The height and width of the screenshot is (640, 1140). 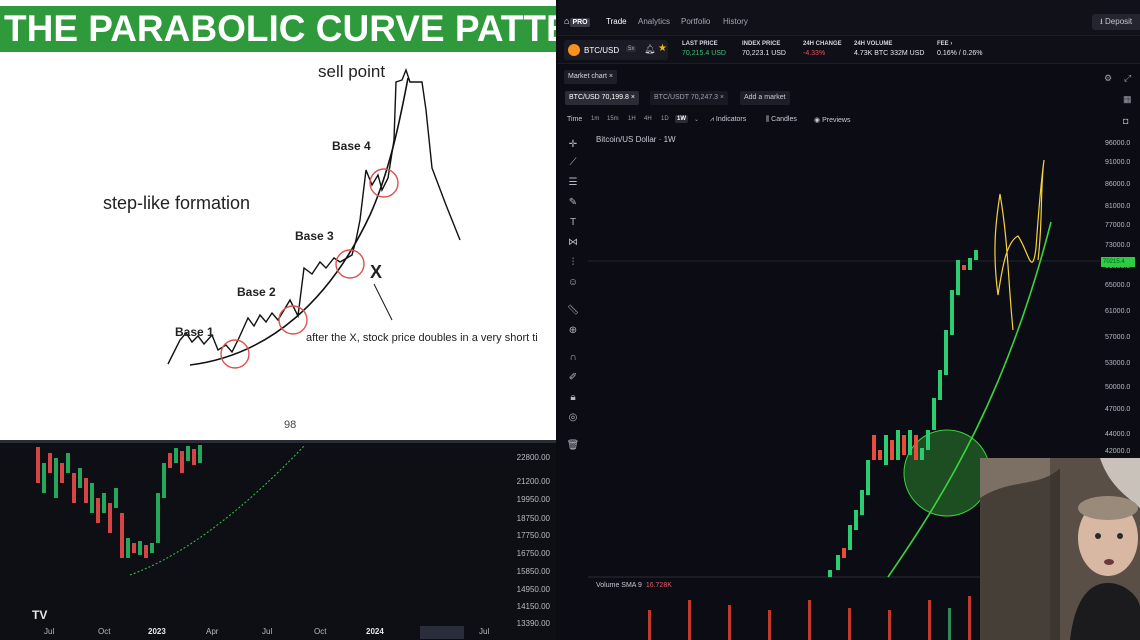 What do you see at coordinates (832, 120) in the screenshot?
I see `previews-button: ◉ Previews` at bounding box center [832, 120].